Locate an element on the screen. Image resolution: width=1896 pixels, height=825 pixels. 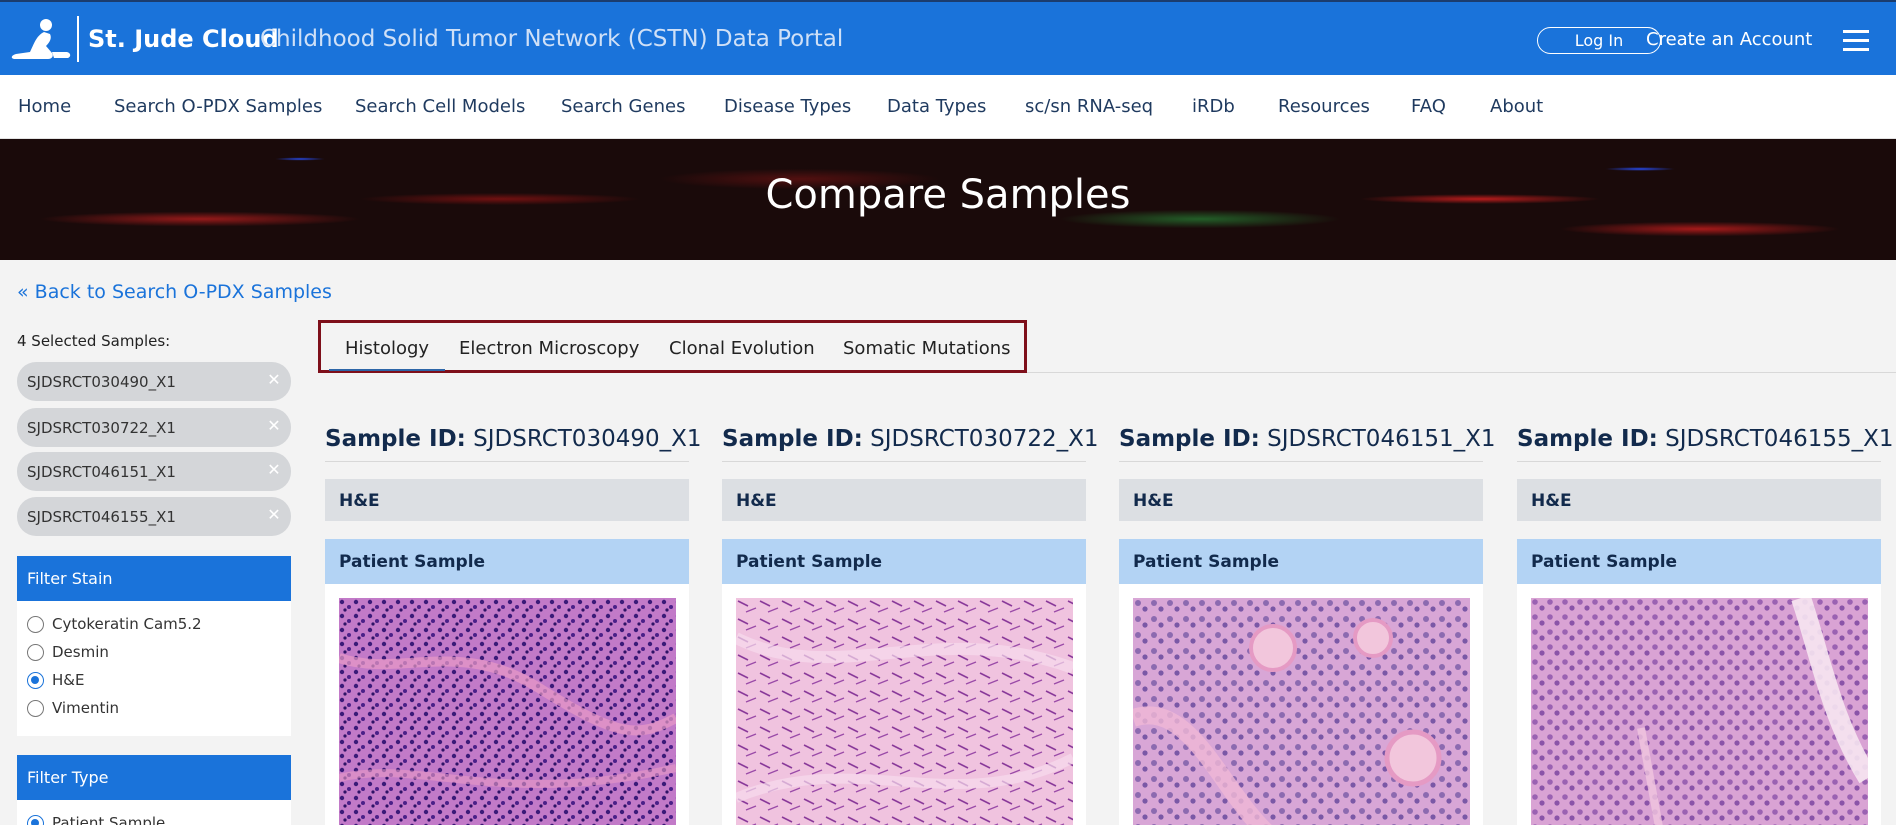
sample-chip: SJDSRCT030722_X1 ✕ is located at coordinates (154, 427).